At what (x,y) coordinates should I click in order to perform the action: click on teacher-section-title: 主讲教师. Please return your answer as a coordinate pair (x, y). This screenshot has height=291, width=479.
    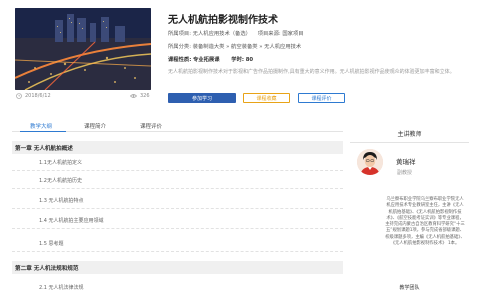
    Looking at the image, I should click on (409, 134).